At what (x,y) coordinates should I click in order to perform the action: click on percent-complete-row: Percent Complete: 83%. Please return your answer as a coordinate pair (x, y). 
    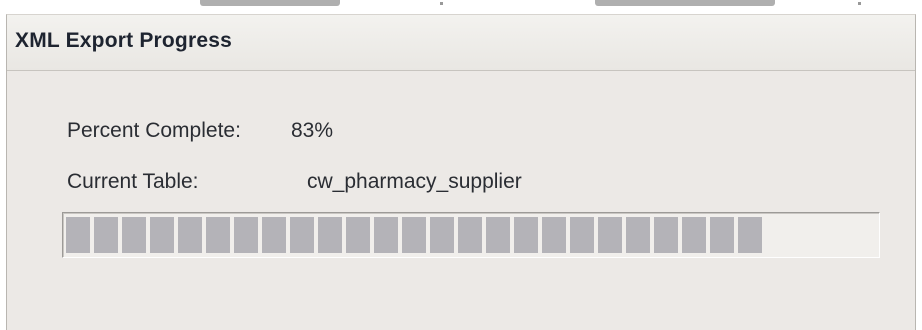
    Looking at the image, I should click on (317, 133).